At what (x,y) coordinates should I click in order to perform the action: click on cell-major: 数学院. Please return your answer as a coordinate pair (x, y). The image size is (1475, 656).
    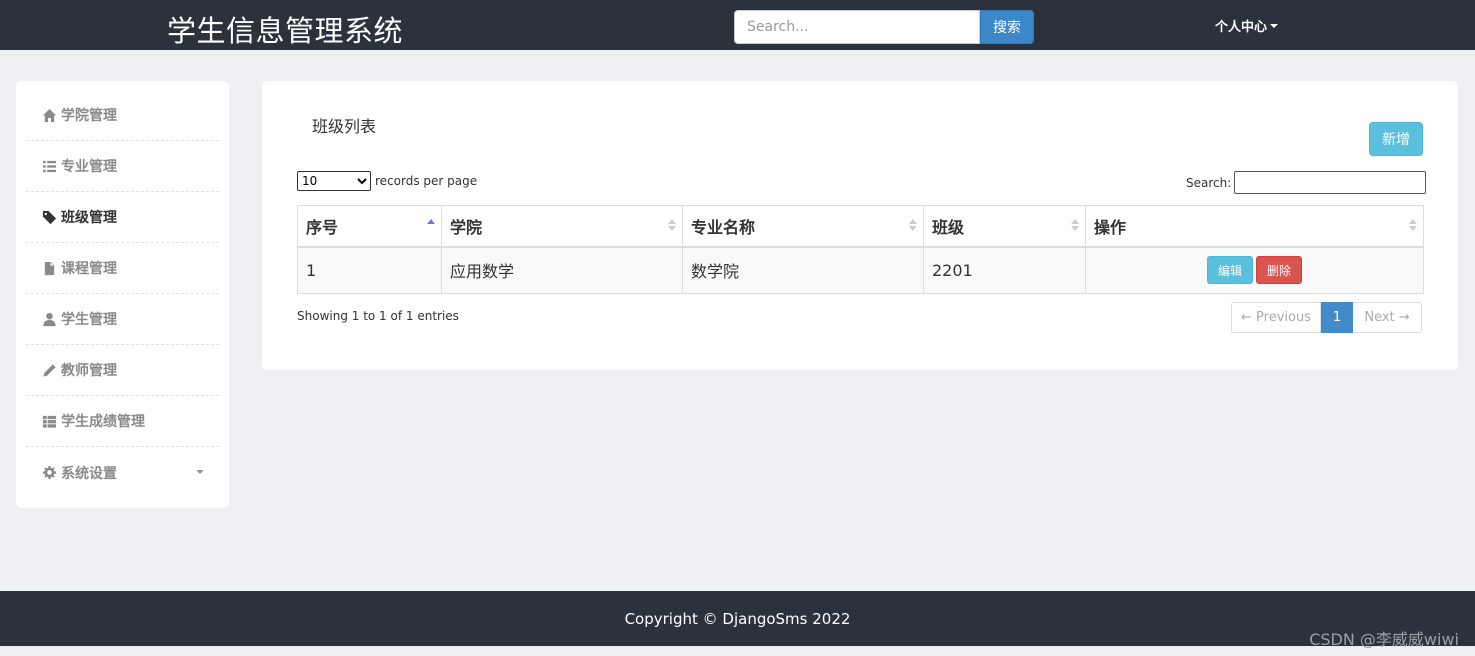
    Looking at the image, I should click on (803, 270).